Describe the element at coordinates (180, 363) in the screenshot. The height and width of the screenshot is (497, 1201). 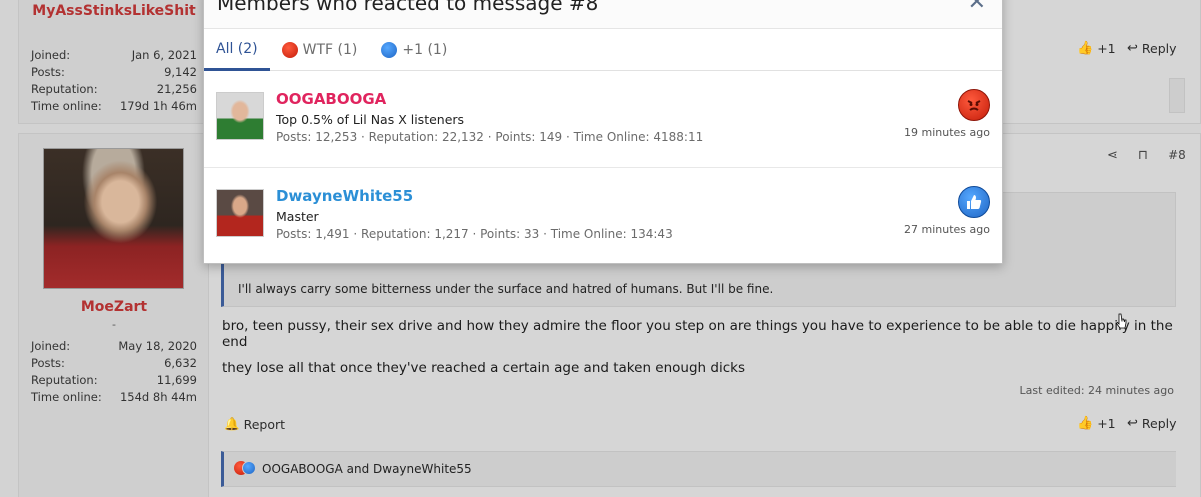
I see `stat-value: 6,632` at that location.